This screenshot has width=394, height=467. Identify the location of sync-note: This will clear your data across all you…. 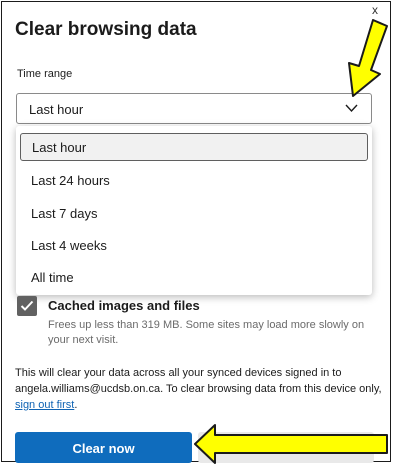
(201, 389).